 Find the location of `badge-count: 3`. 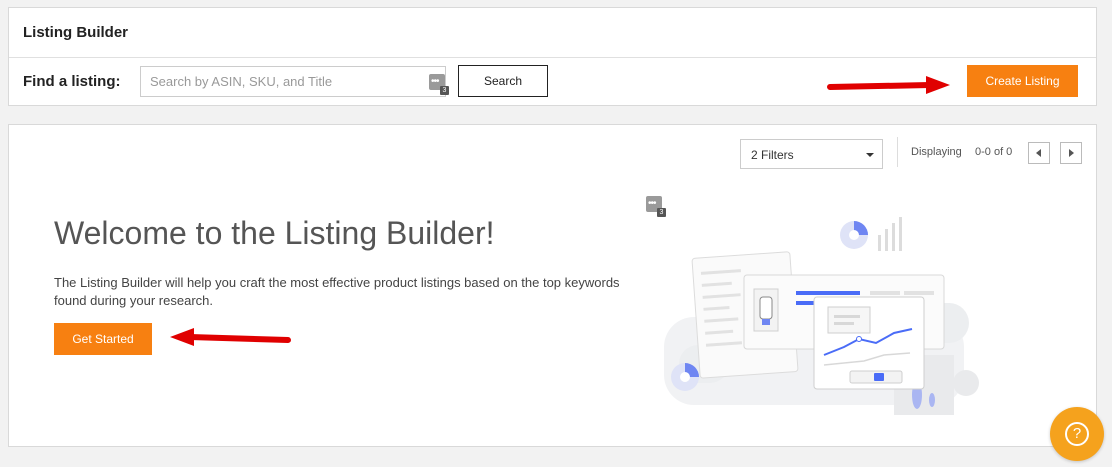

badge-count: 3 is located at coordinates (444, 90).